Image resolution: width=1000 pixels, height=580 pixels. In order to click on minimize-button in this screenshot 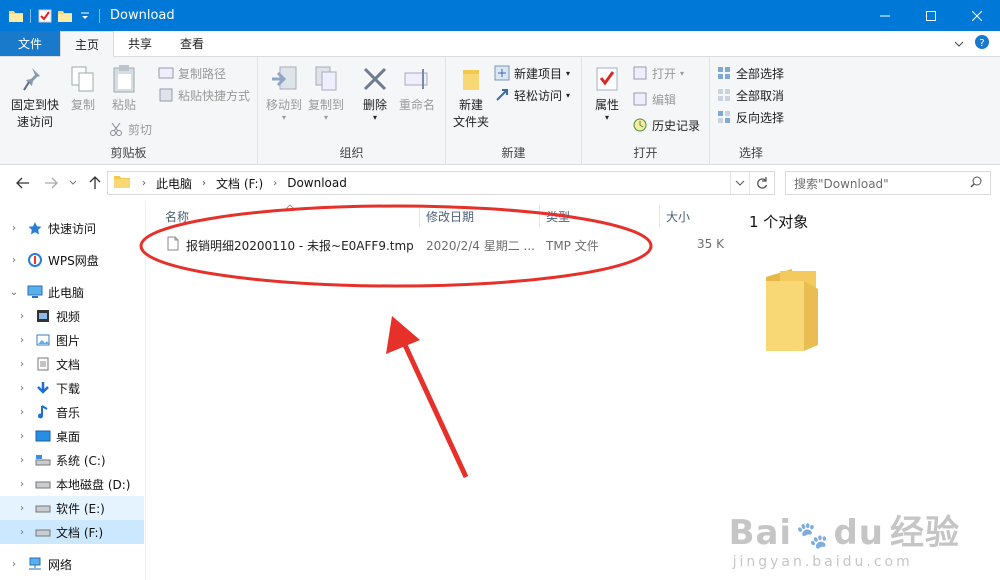, I will do `click(885, 15)`.